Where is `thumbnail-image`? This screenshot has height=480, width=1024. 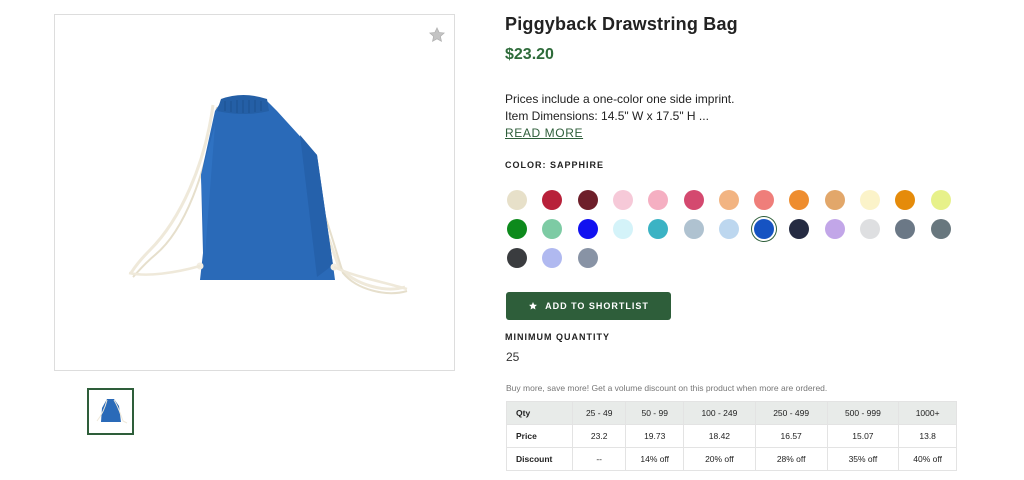
thumbnail-image is located at coordinates (112, 411).